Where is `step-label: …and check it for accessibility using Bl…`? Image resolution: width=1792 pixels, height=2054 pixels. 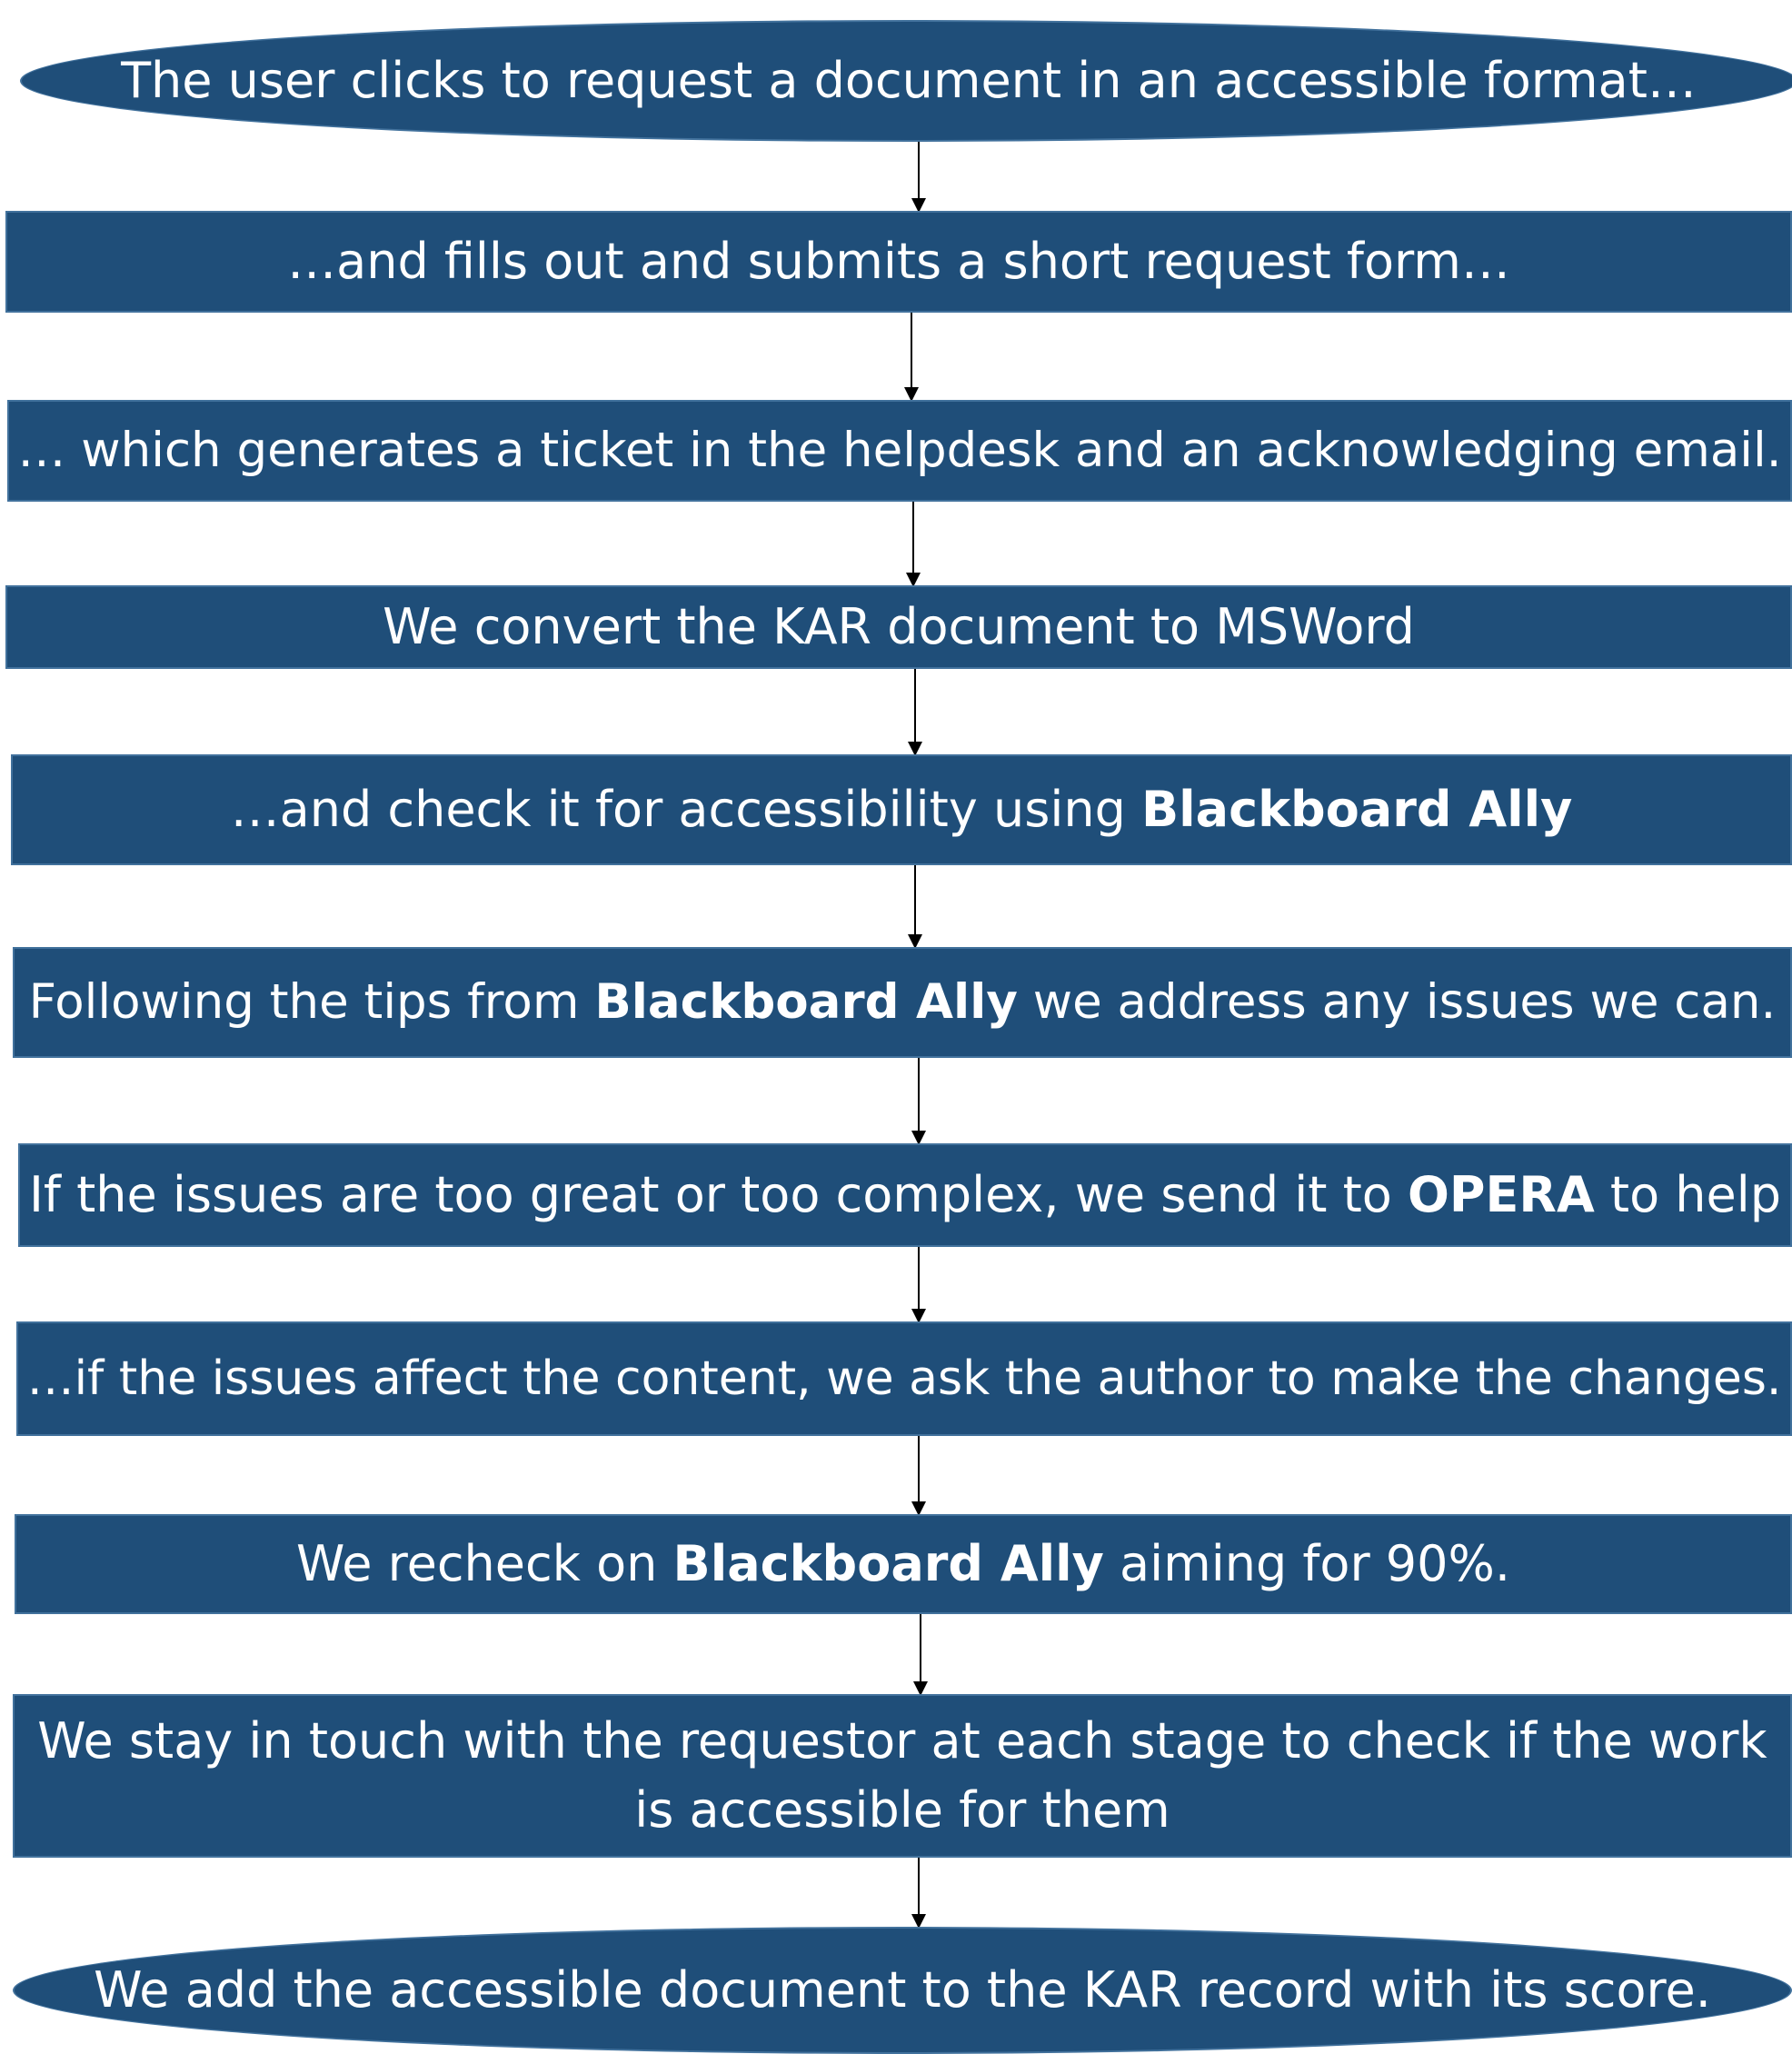
step-label: …and check it for accessibility using Bl… is located at coordinates (902, 810).